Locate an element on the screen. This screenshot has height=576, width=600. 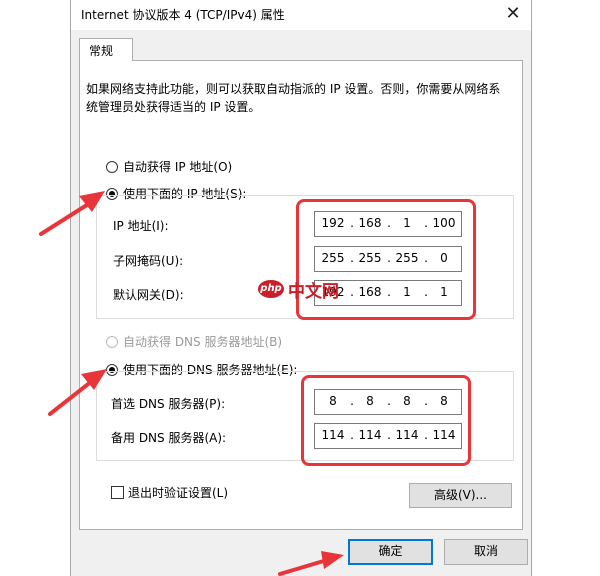
tab-general-label: 常规 is located at coordinates (101, 51).